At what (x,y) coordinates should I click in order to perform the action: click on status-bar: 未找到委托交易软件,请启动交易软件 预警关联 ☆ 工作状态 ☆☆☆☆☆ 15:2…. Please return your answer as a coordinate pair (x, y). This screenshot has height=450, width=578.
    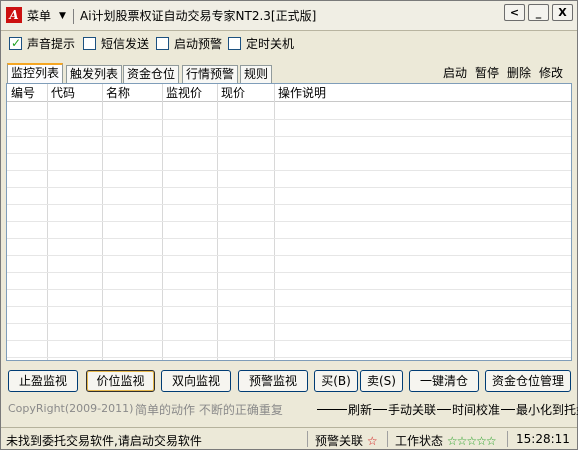
    Looking at the image, I should click on (289, 438).